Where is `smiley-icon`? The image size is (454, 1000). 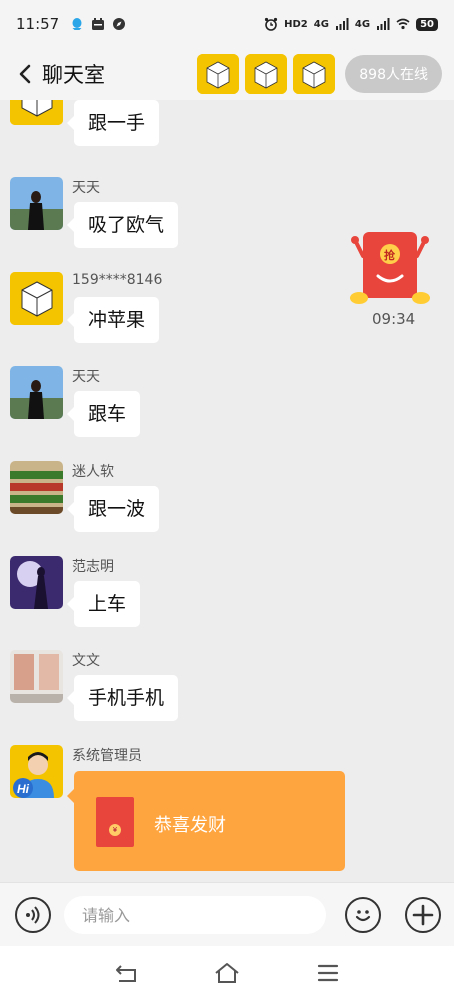 smiley-icon is located at coordinates (363, 916).